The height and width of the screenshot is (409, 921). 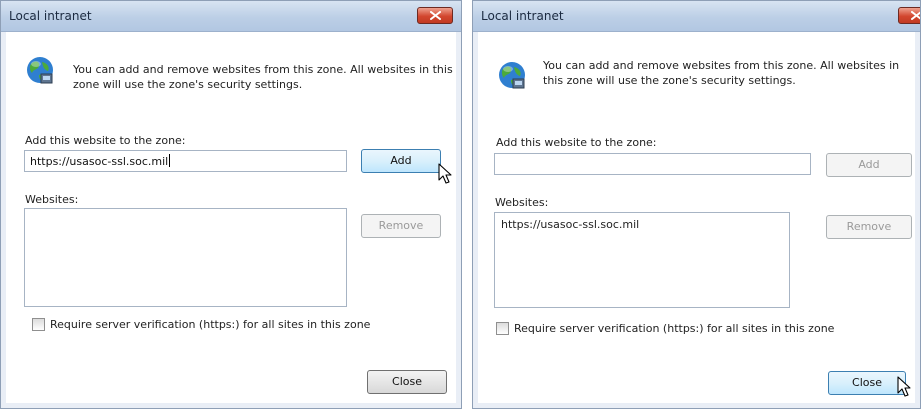 I want to click on add-website-input, so click(x=652, y=164).